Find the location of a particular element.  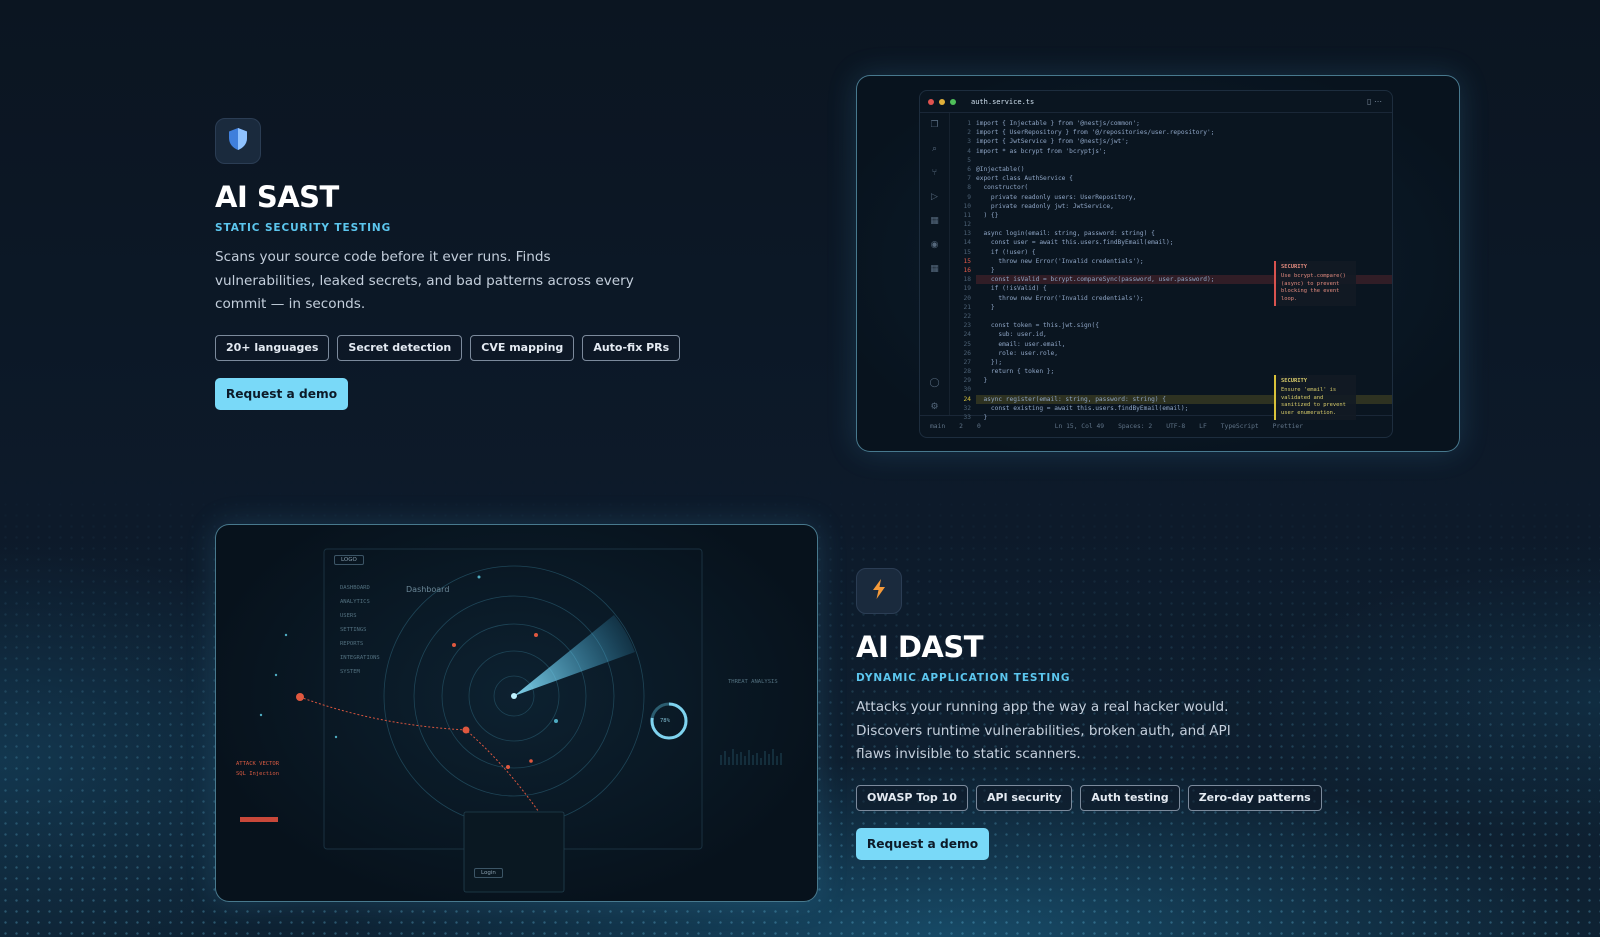

editor-filename: auth.service.ts is located at coordinates (1003, 101).